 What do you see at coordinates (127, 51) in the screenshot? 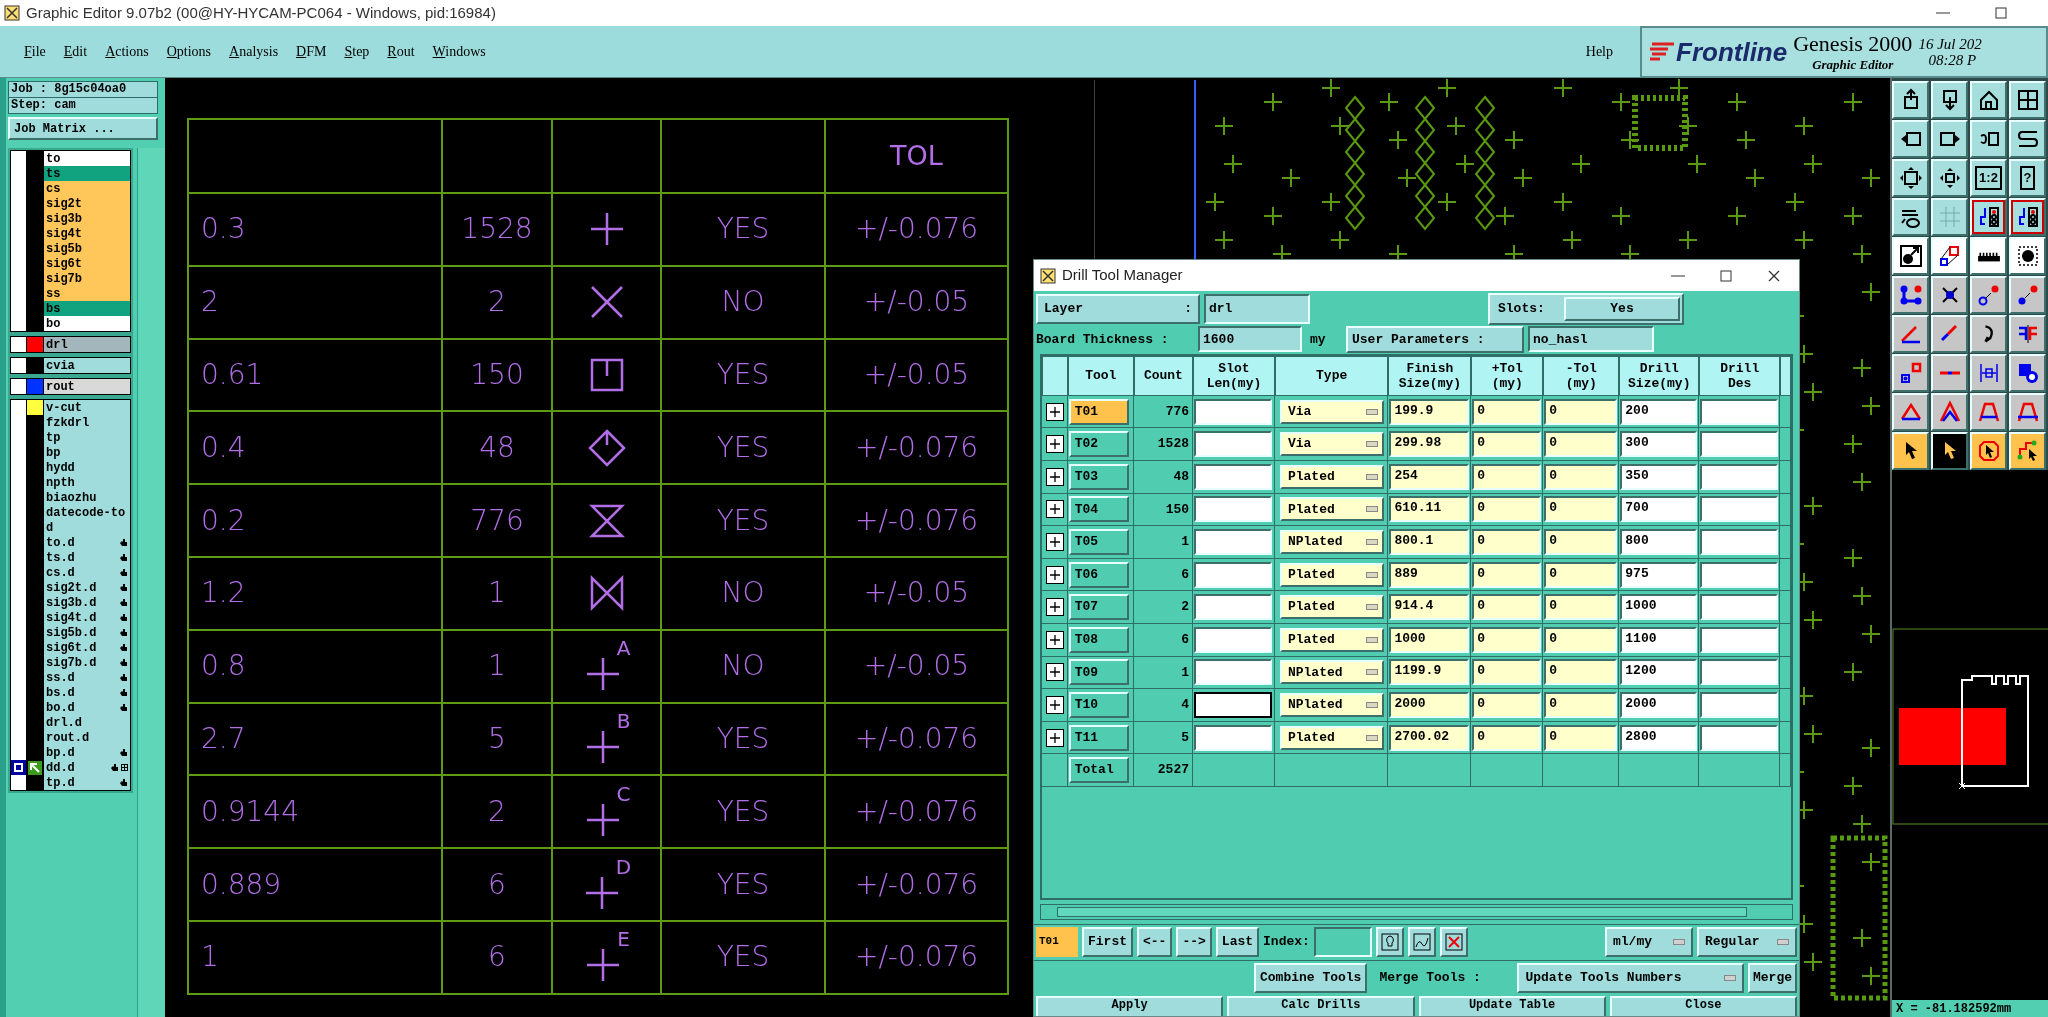
I see `menu-item: Actions` at bounding box center [127, 51].